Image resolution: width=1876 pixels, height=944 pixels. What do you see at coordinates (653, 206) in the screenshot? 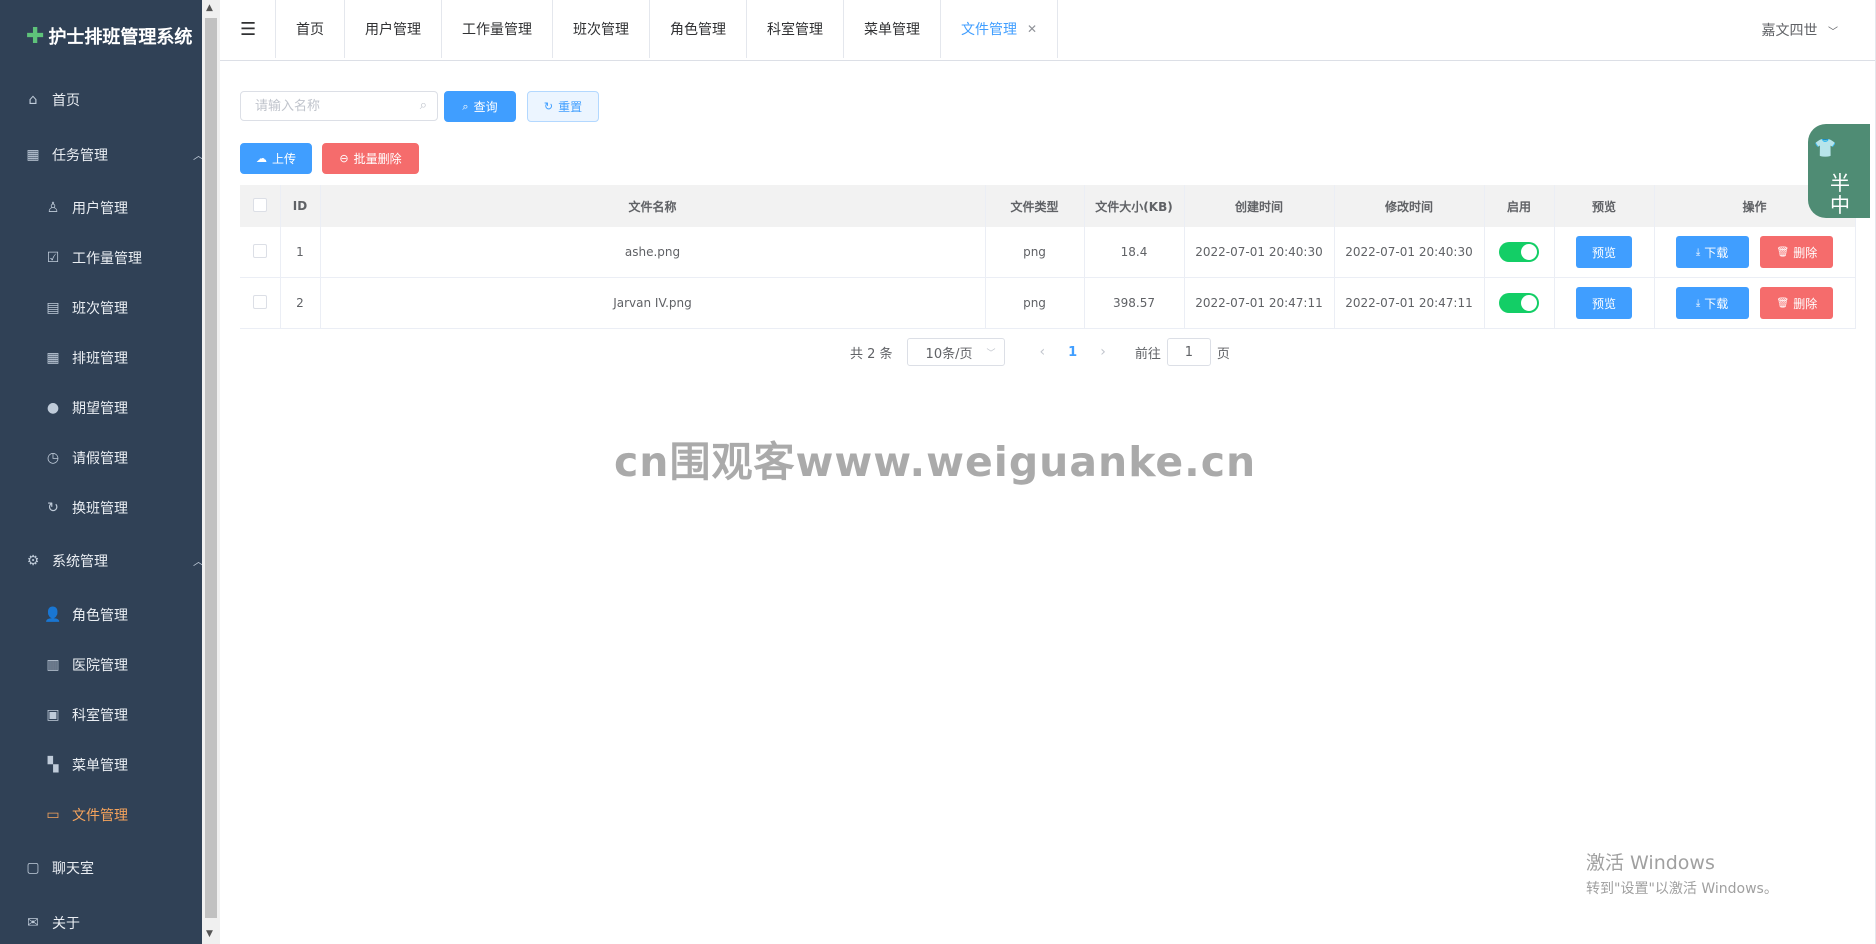
I see `column-header-file-name: 文件名称` at bounding box center [653, 206].